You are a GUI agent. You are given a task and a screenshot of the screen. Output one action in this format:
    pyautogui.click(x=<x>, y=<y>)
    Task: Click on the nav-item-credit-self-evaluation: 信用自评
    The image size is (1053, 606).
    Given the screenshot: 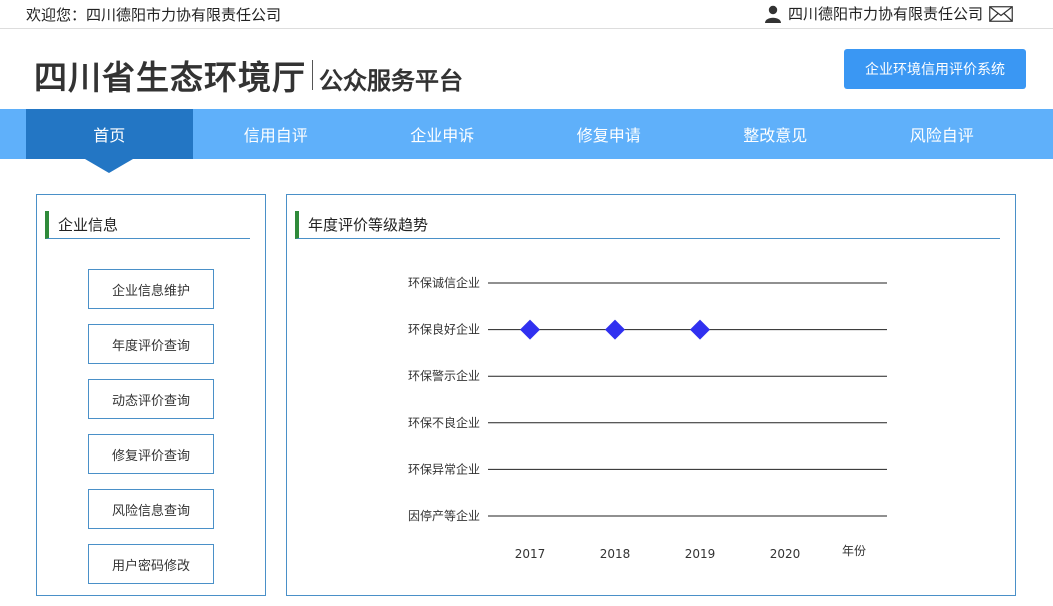 What is the action you would take?
    pyautogui.click(x=276, y=134)
    